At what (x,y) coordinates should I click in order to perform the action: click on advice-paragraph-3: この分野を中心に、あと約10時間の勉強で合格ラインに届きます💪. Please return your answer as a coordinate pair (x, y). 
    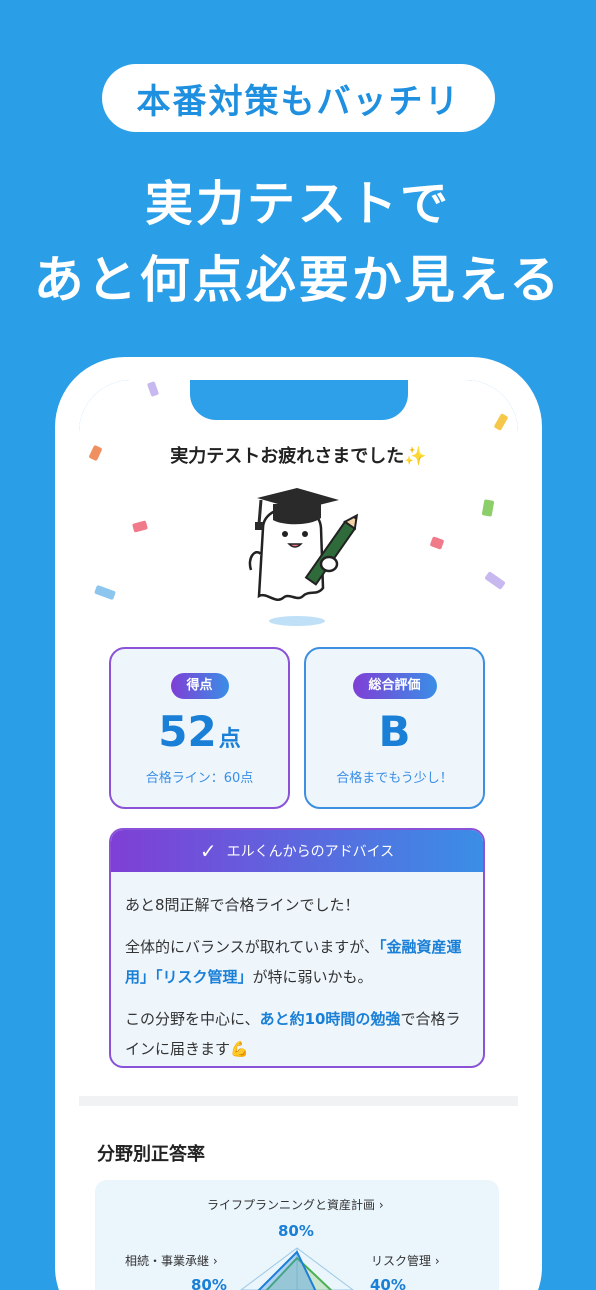
    Looking at the image, I should click on (297, 1034).